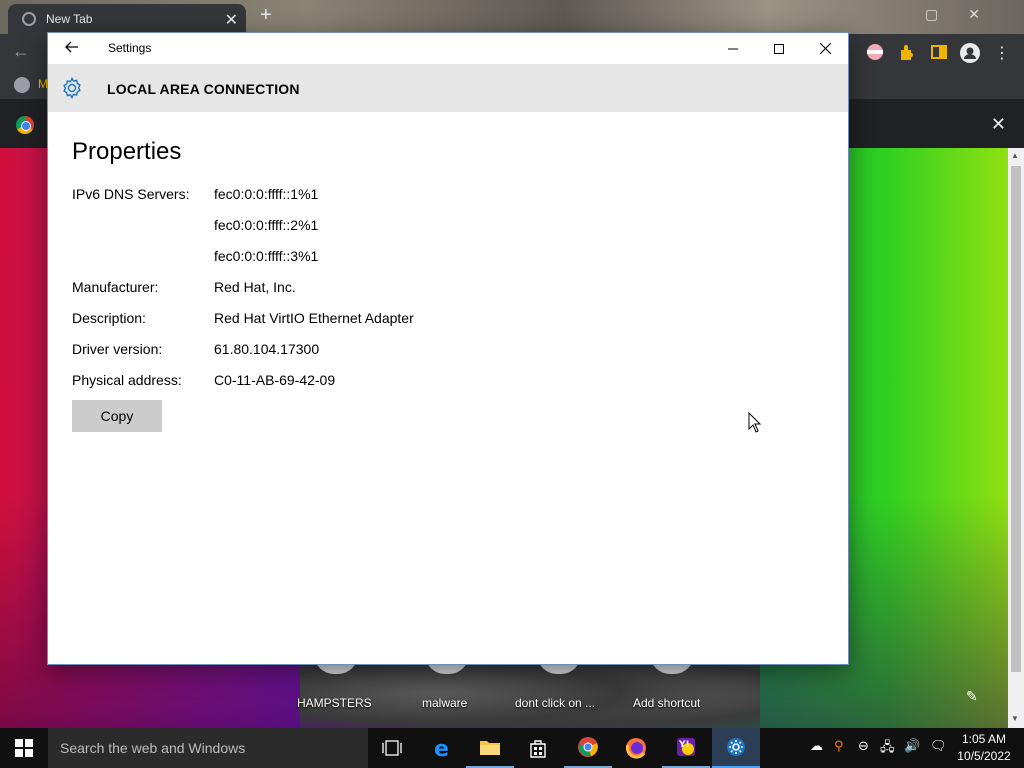  Describe the element at coordinates (267, 349) in the screenshot. I see `property-value-driver-version: 61.80.104.17300` at that location.